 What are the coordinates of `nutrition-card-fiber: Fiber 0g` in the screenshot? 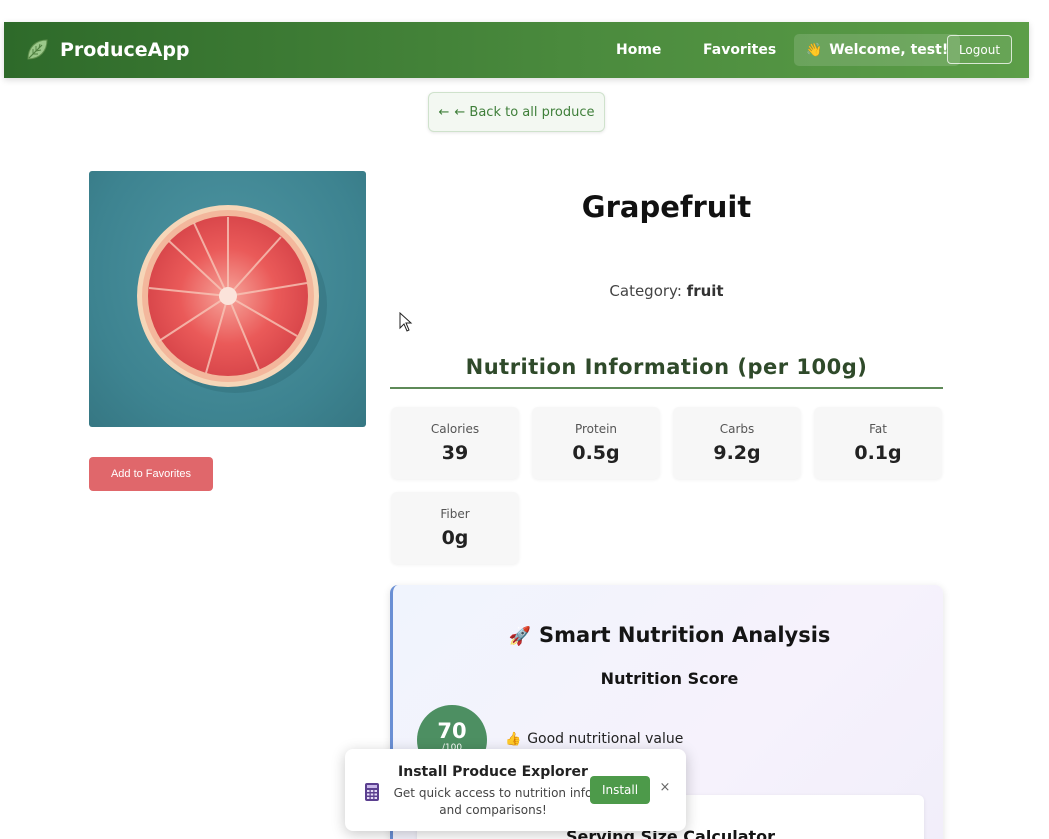 It's located at (455, 528).